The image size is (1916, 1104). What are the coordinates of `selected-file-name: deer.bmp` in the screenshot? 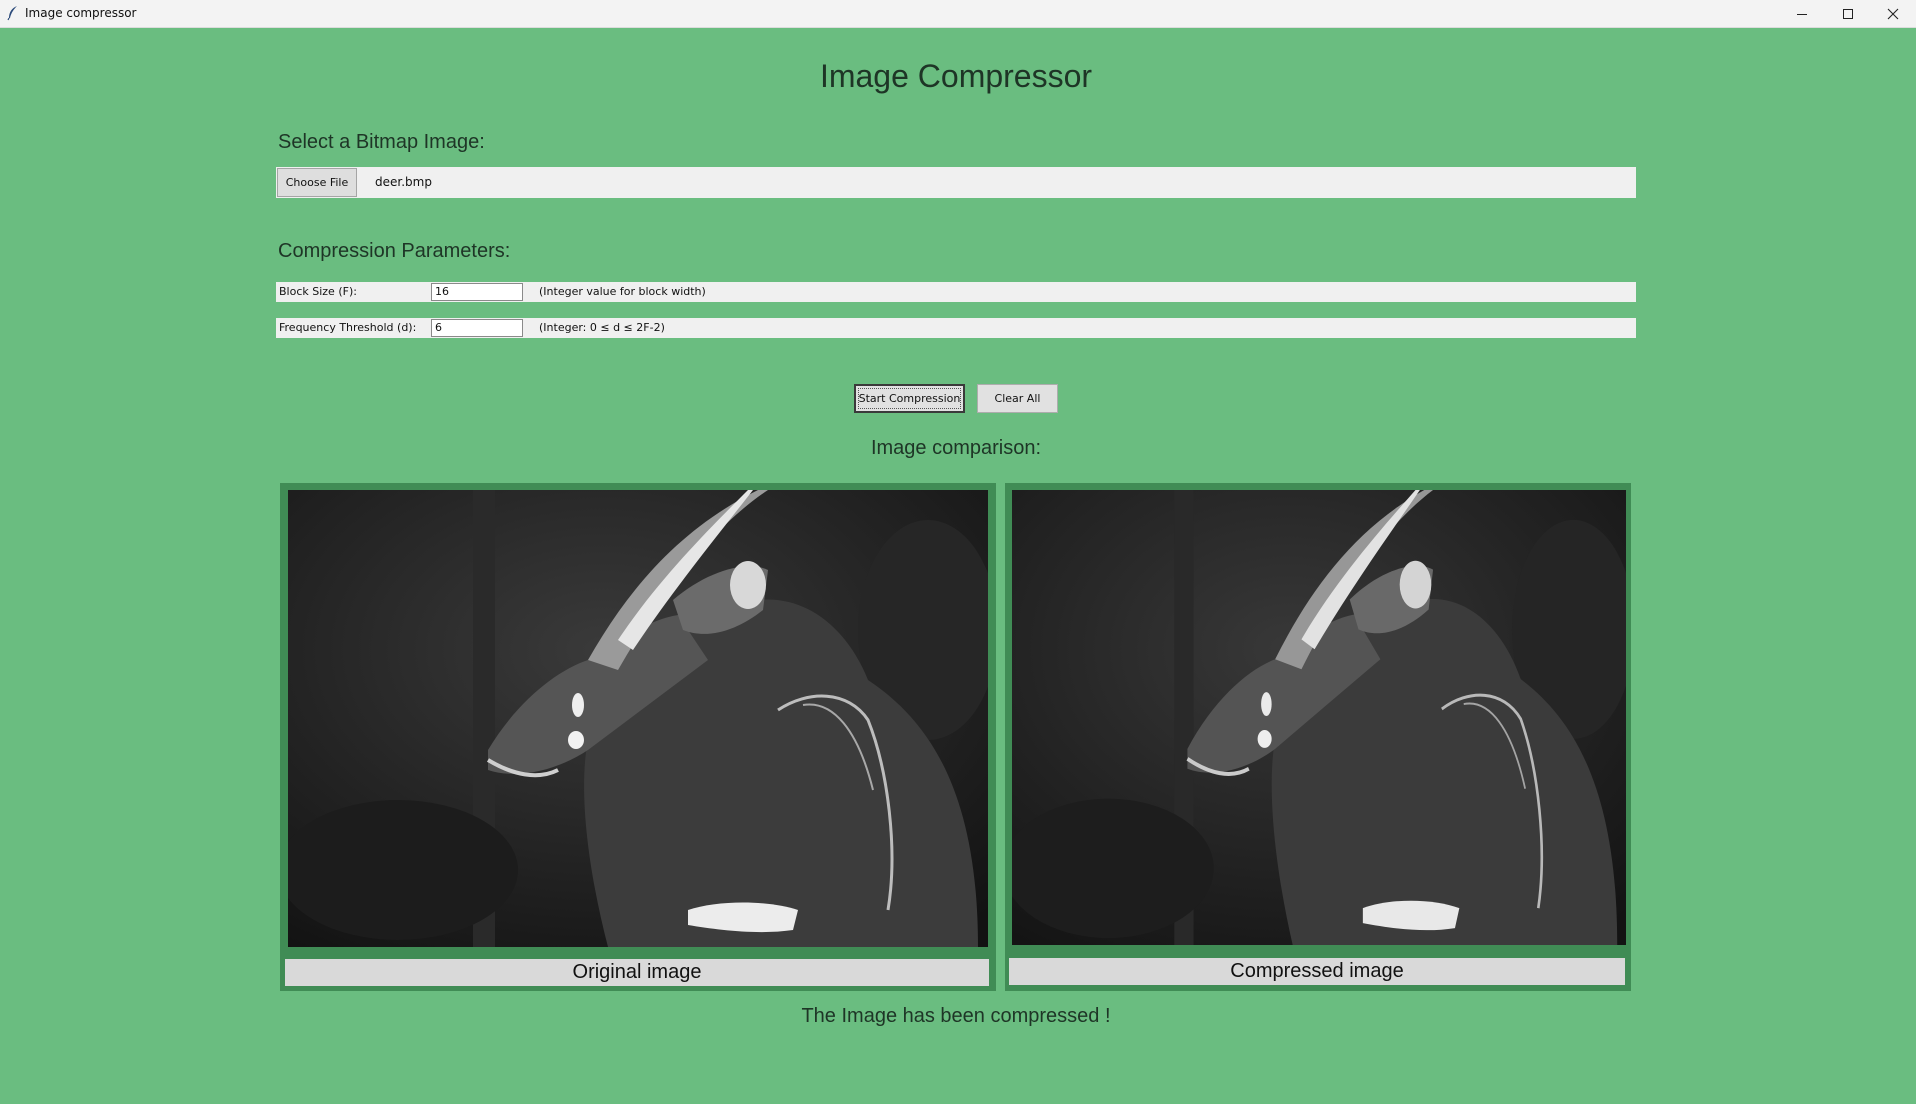 It's located at (403, 182).